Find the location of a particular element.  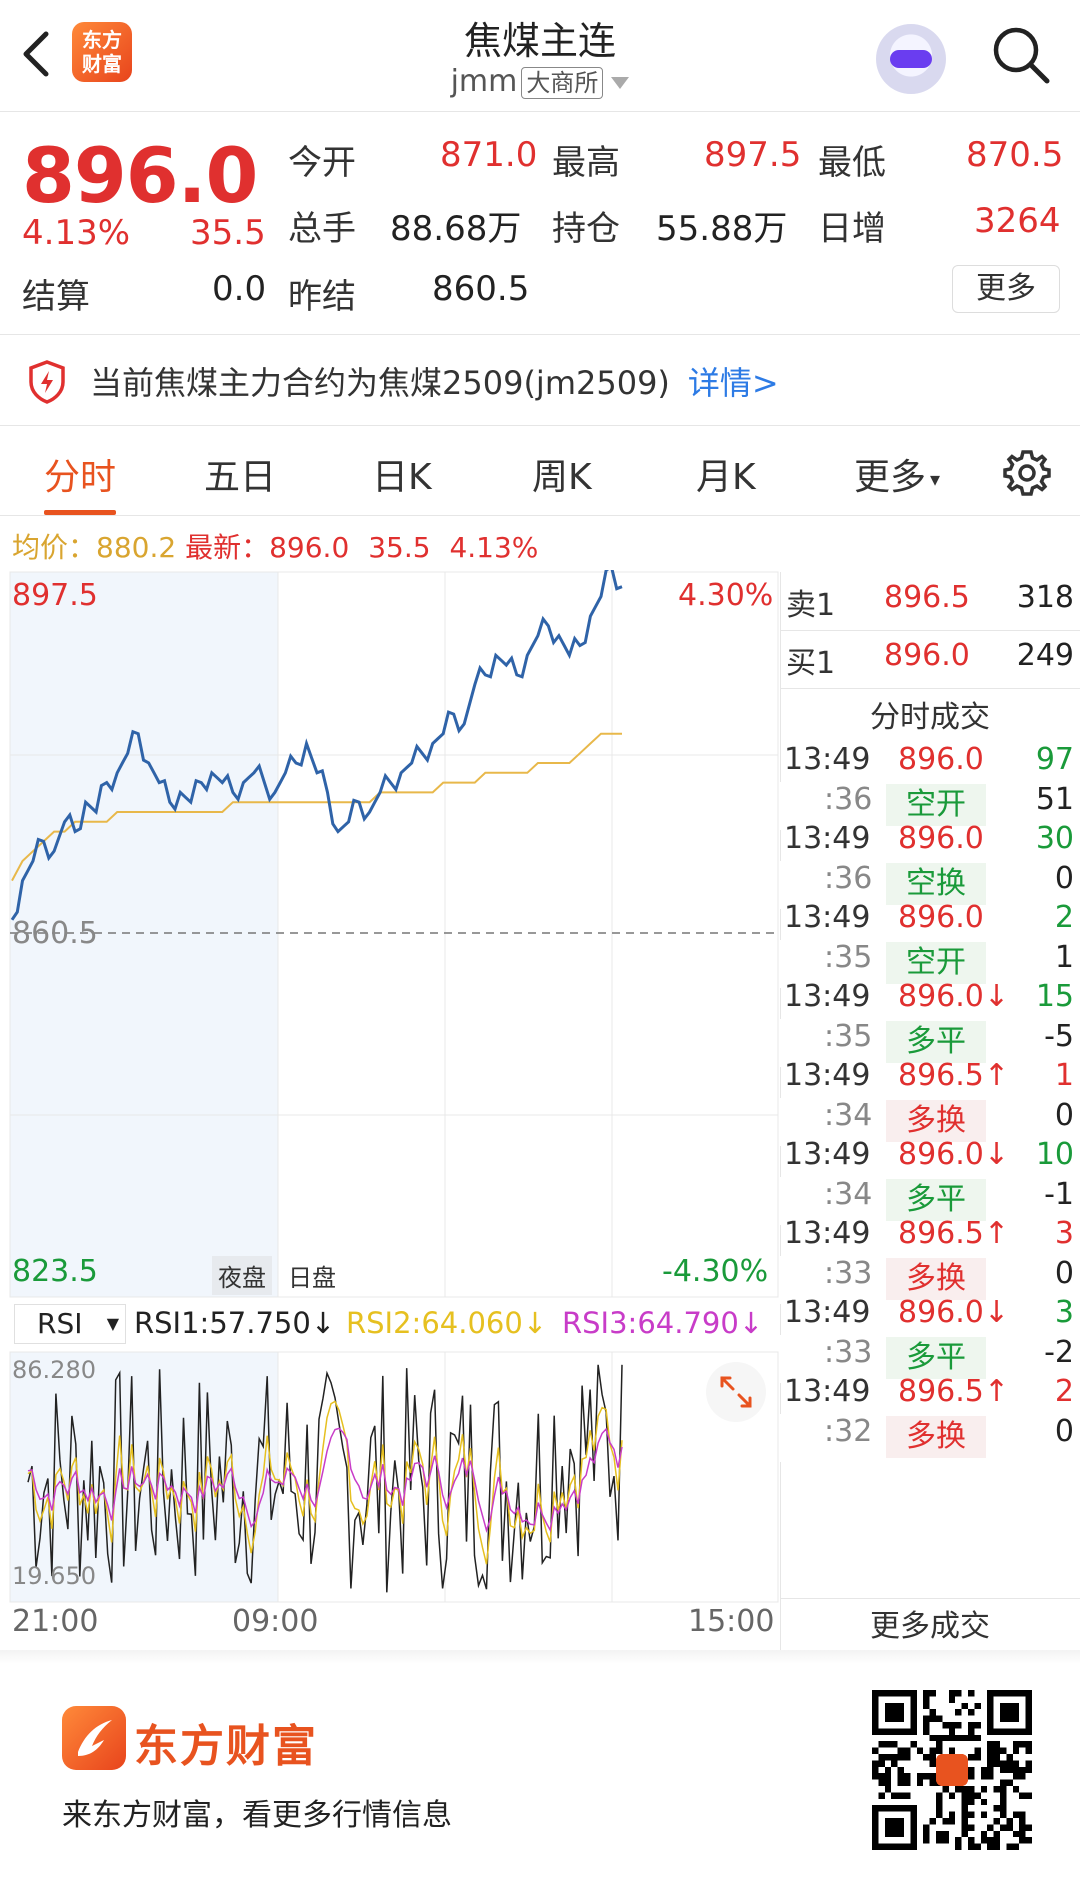

latest-change: 35.5 is located at coordinates (399, 547).